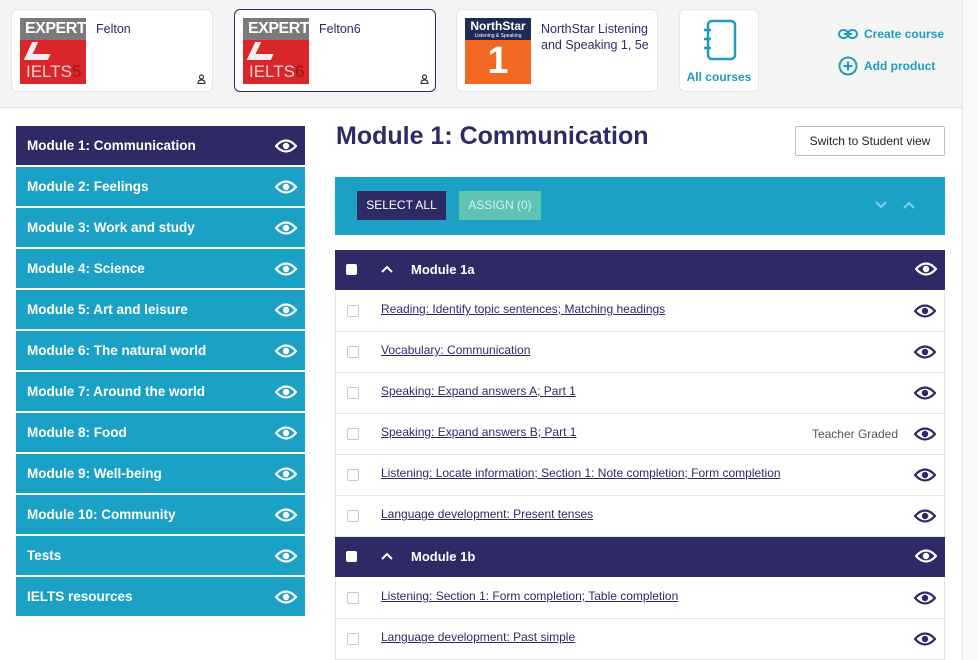  Describe the element at coordinates (478, 432) in the screenshot. I see `activity-link: Speaking: Expand answers B; Part 1` at that location.